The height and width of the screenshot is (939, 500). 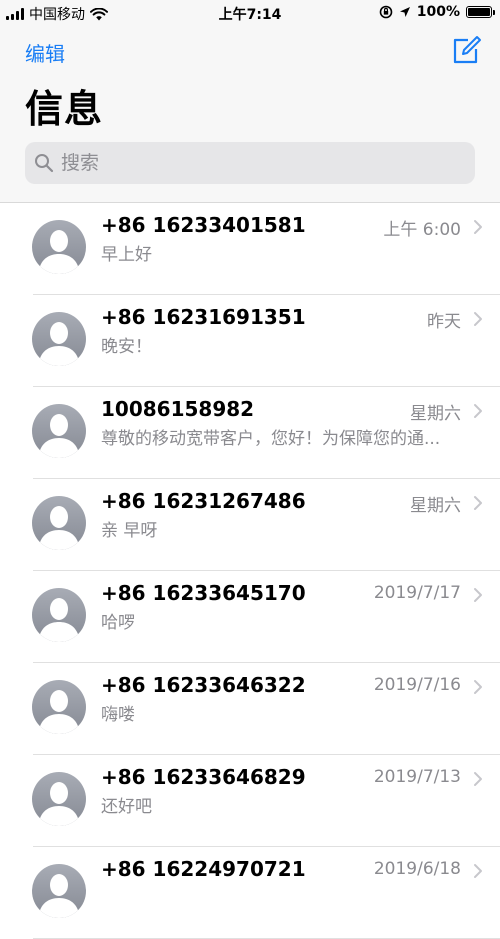 What do you see at coordinates (129, 531) in the screenshot?
I see `conversation-preview: 亲 早呀` at bounding box center [129, 531].